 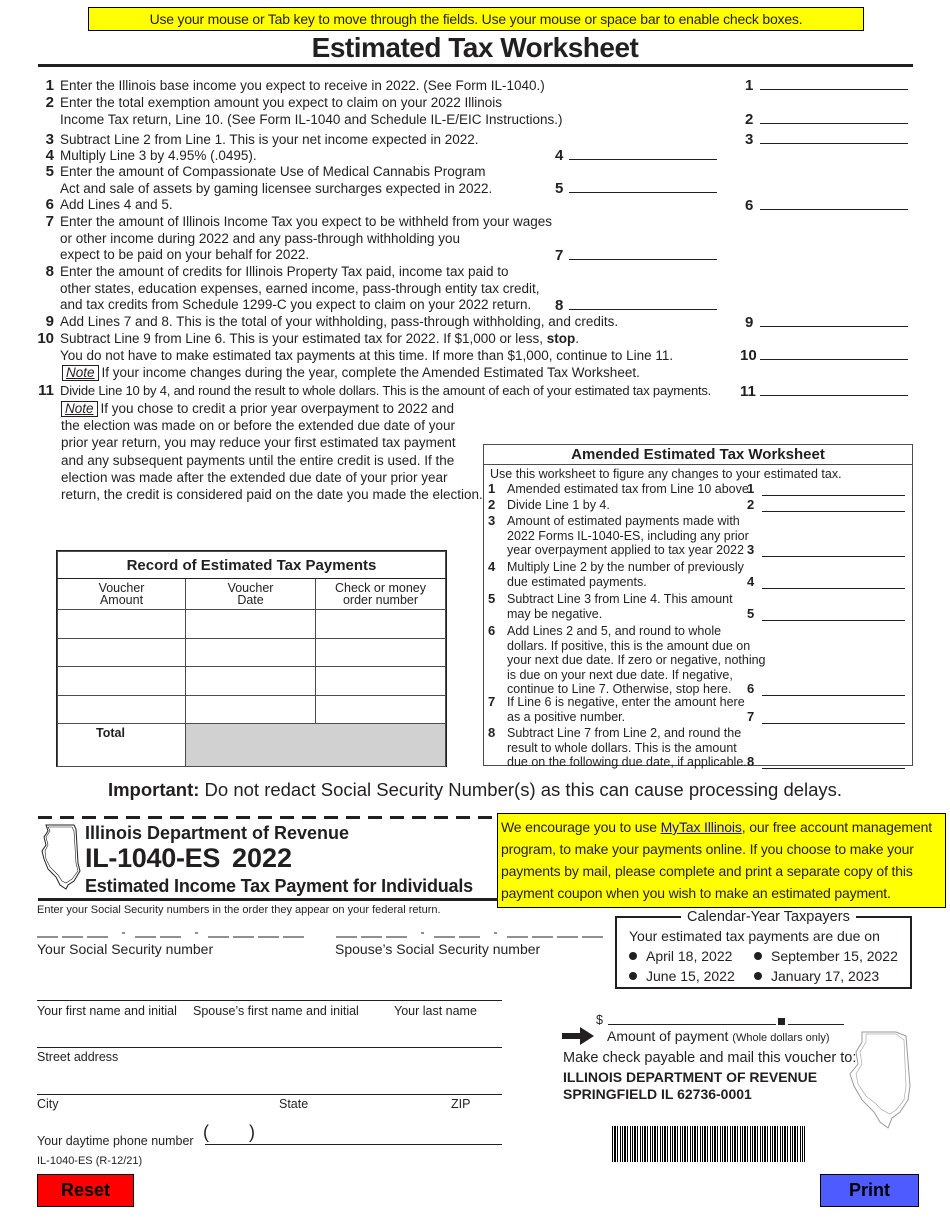 What do you see at coordinates (250, 594) in the screenshot?
I see `column-header: Voucher Date` at bounding box center [250, 594].